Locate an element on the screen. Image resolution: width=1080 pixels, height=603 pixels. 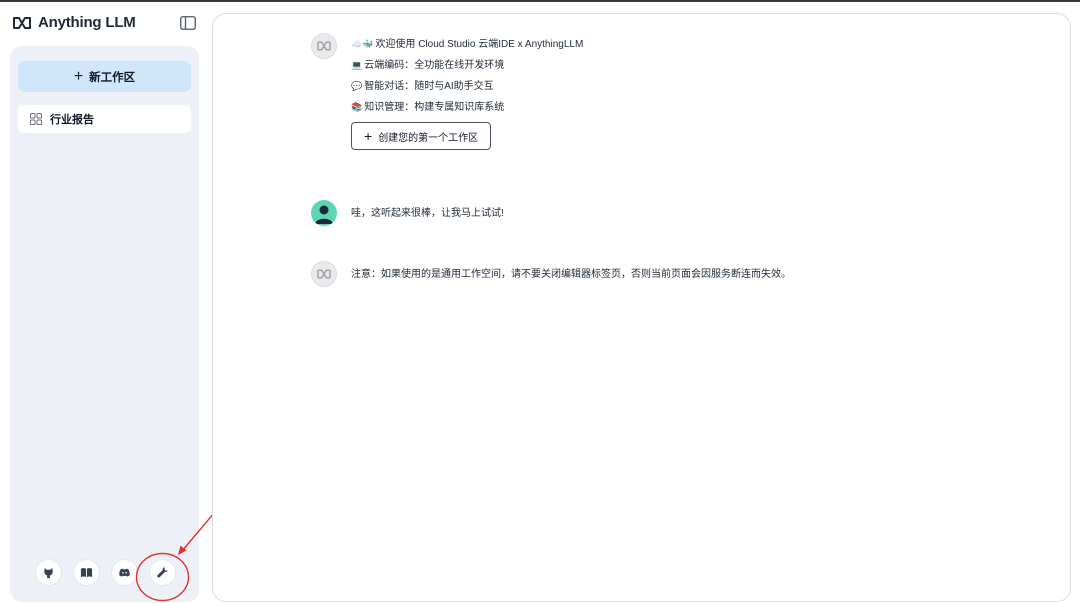
user-icon is located at coordinates (324, 214).